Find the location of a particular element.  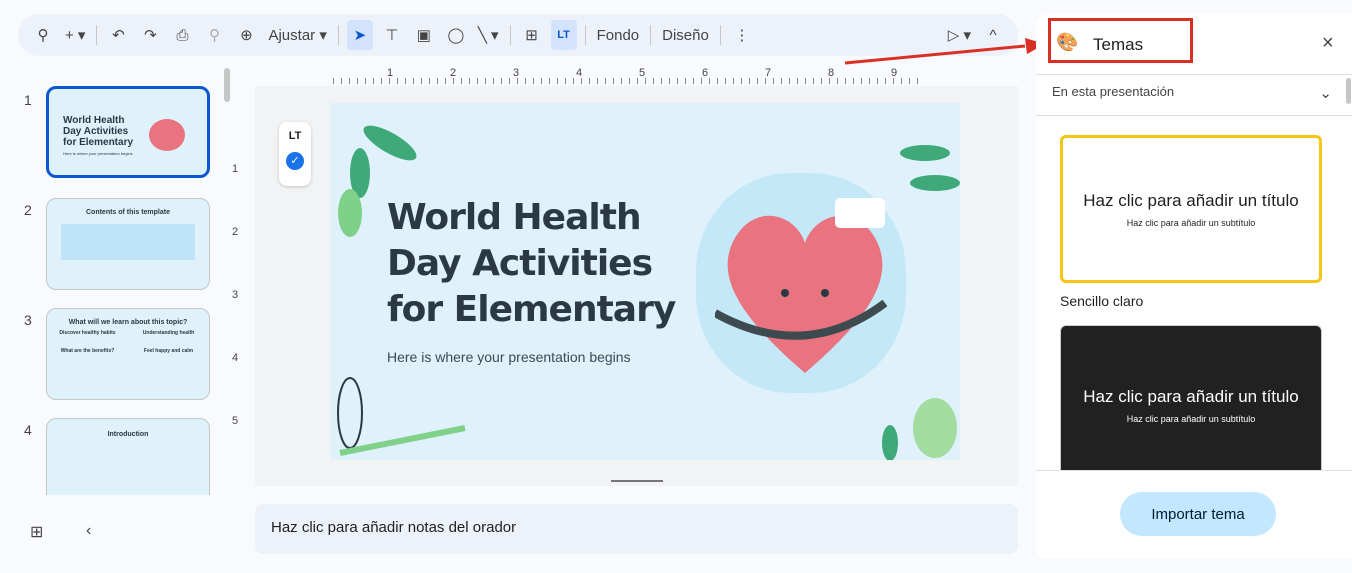

image-icon: ▣ is located at coordinates (424, 35).